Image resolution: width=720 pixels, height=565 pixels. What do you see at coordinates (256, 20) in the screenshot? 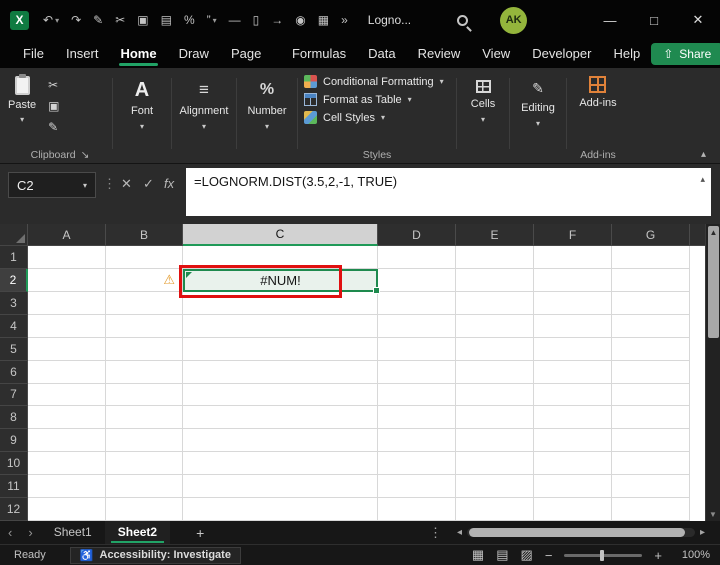
I see `new-document-icon: ▯` at bounding box center [256, 20].